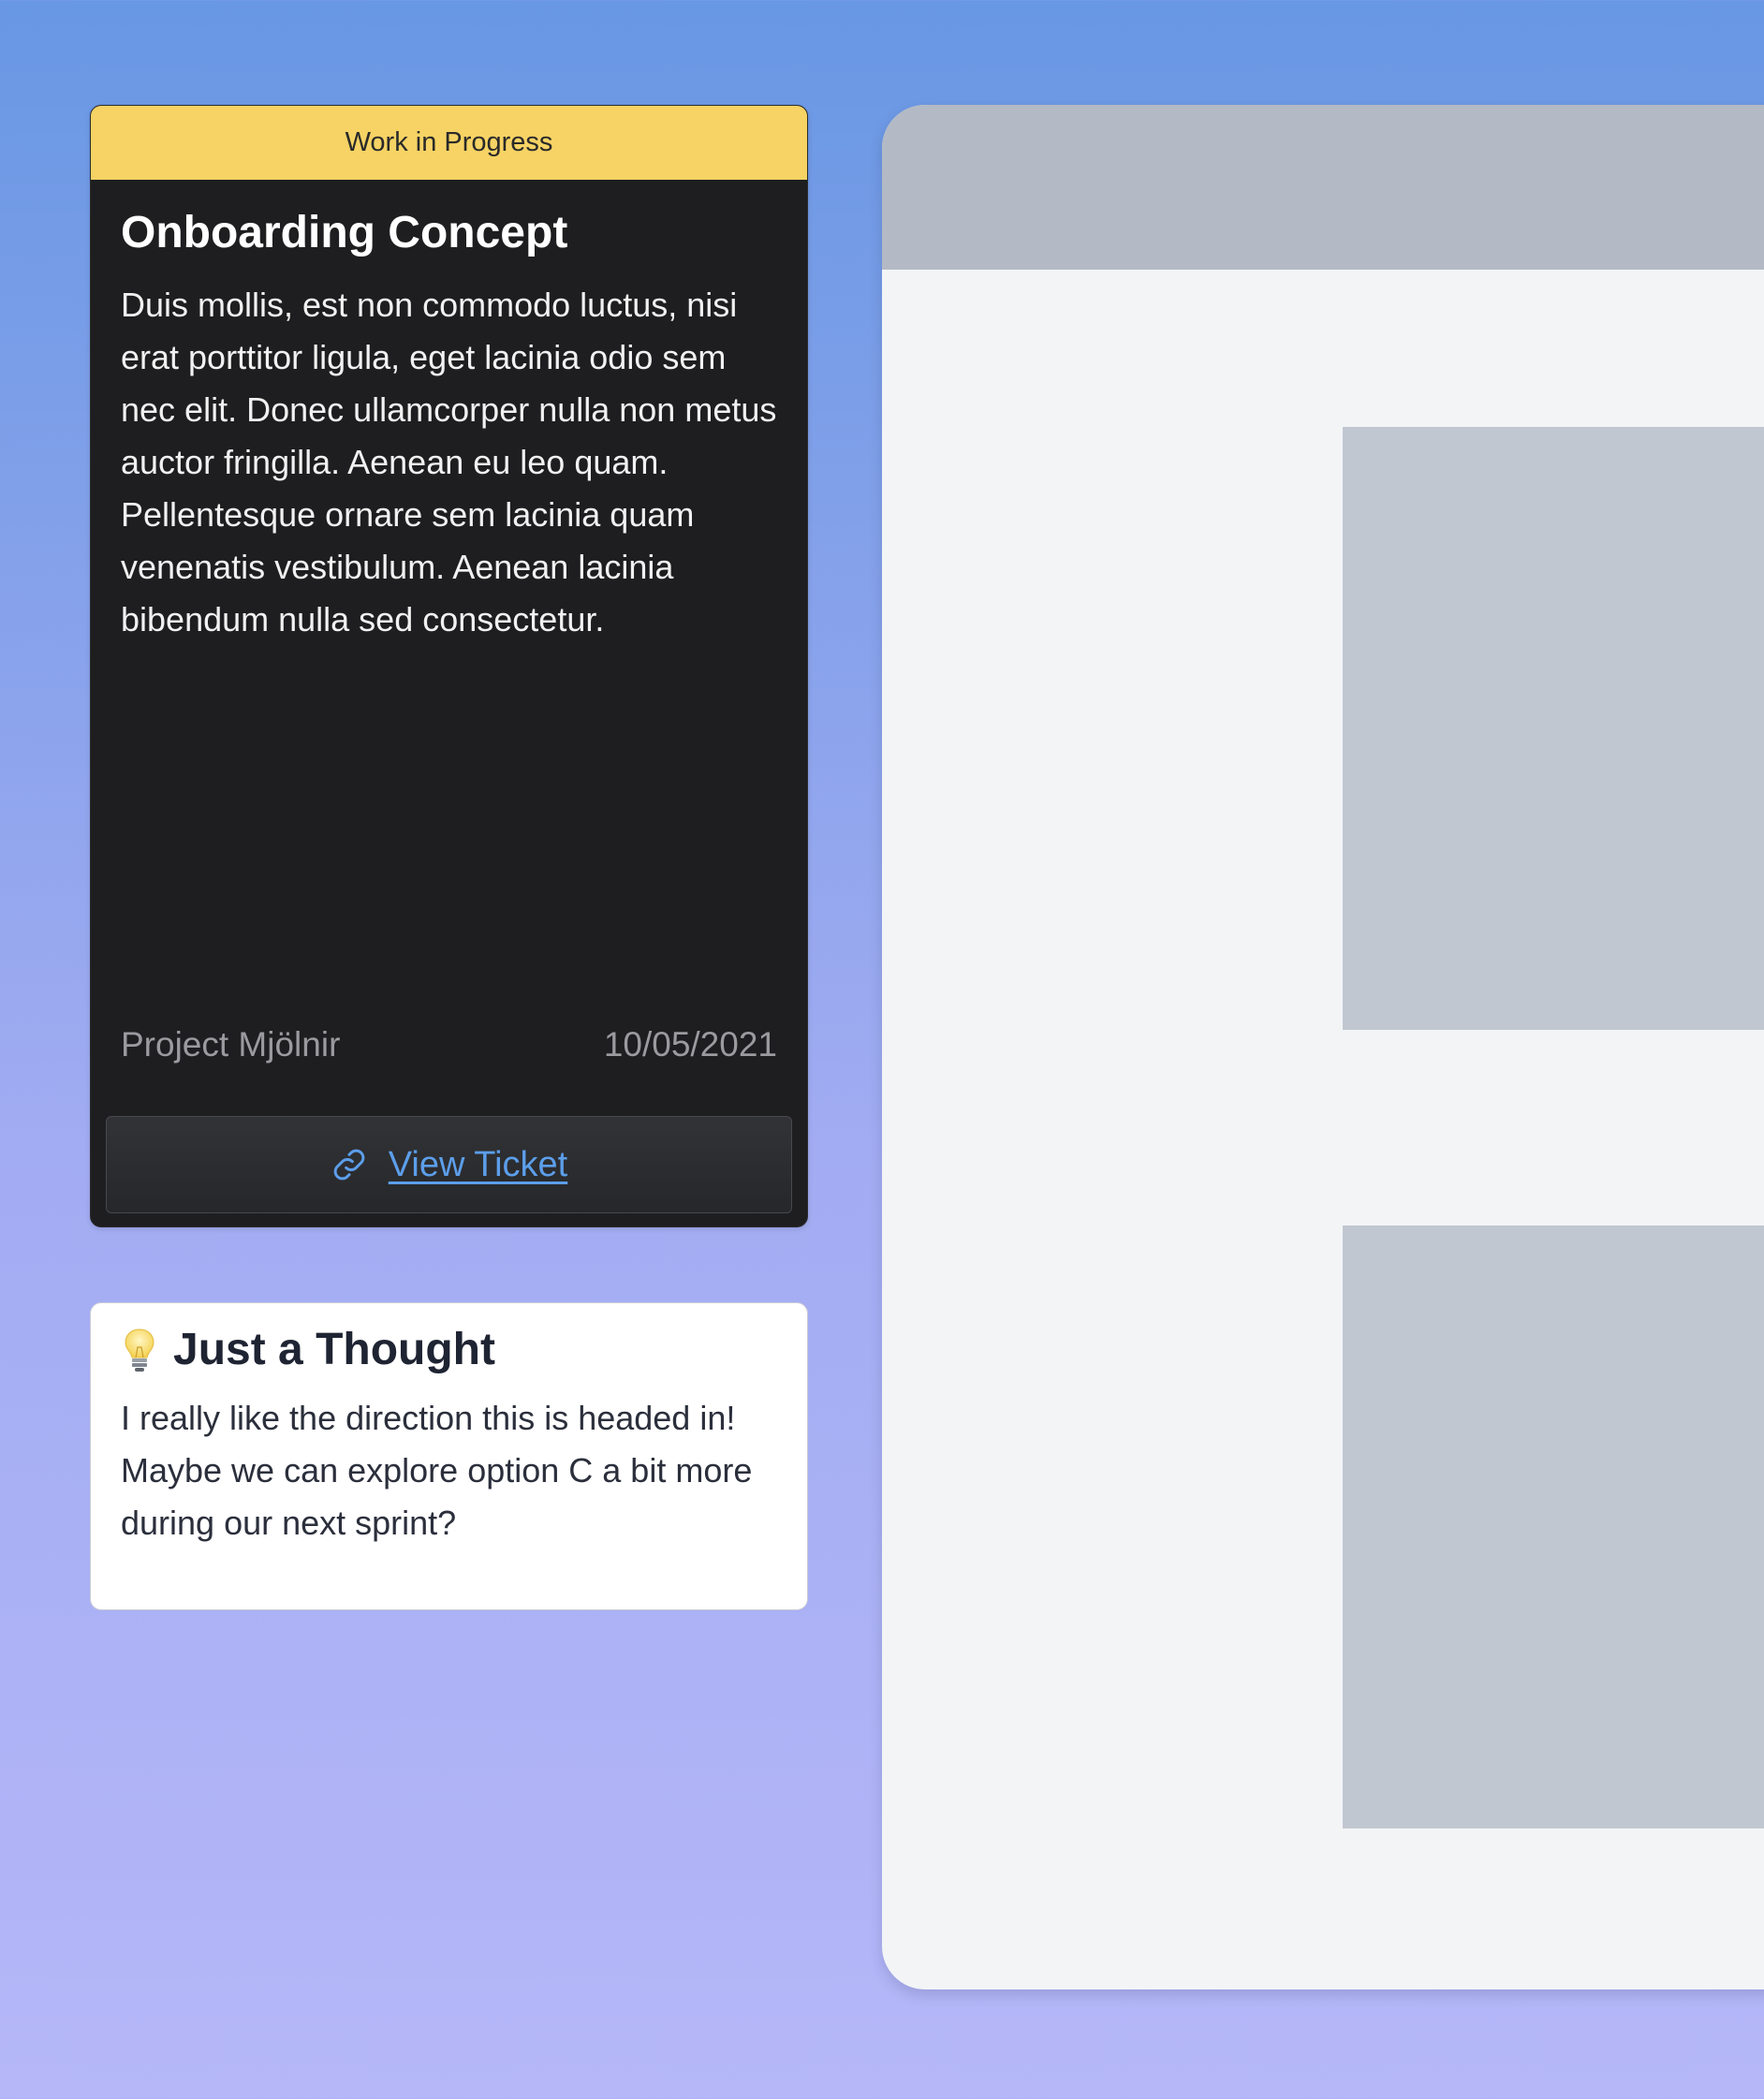  What do you see at coordinates (1323, 187) in the screenshot?
I see `preview-header-placeholder` at bounding box center [1323, 187].